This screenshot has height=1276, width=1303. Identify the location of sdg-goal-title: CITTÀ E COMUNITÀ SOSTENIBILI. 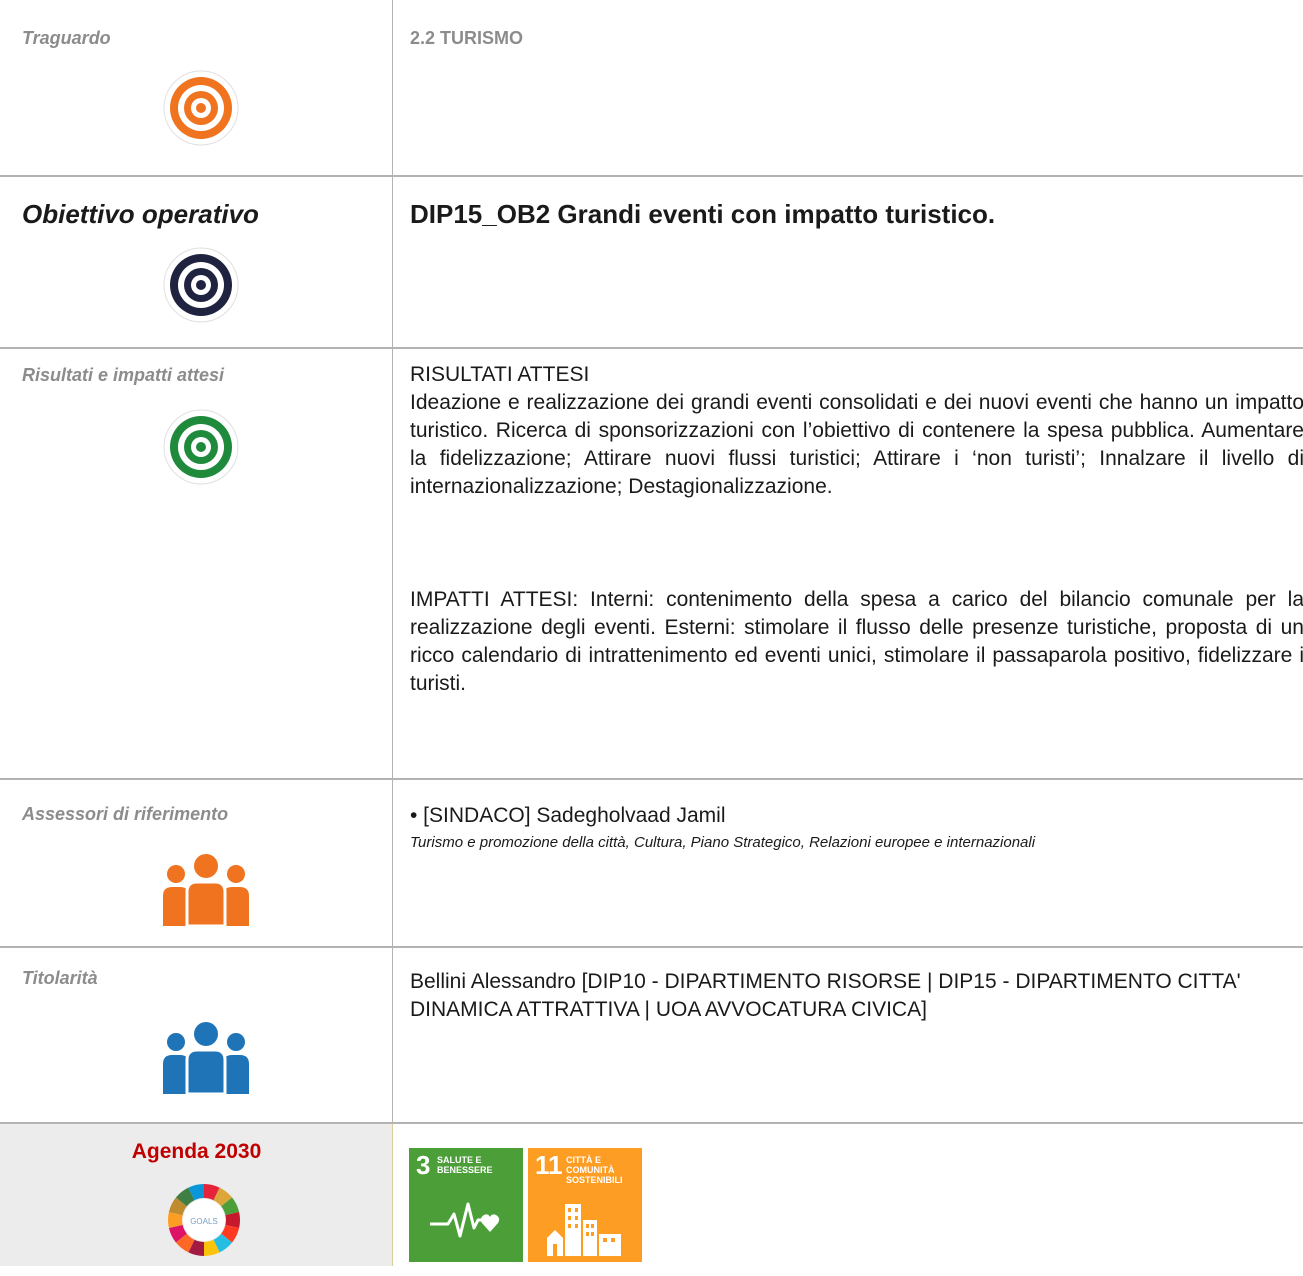
(606, 1170).